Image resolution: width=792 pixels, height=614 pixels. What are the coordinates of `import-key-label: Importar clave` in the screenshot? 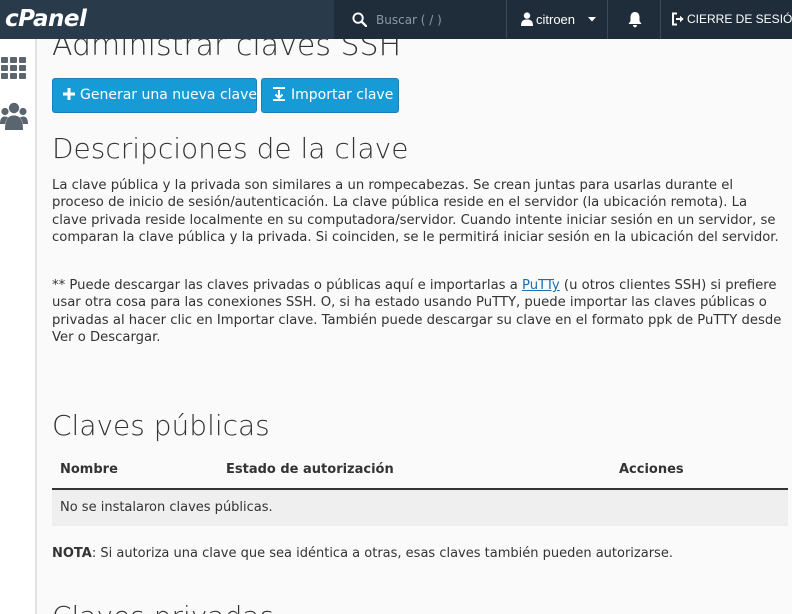 It's located at (342, 95).